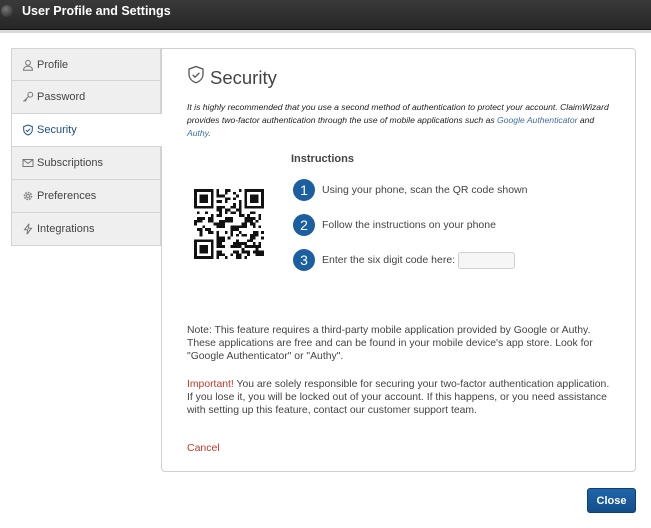 This screenshot has width=651, height=528. I want to click on sidebar-item-label: Subscriptions, so click(70, 163).